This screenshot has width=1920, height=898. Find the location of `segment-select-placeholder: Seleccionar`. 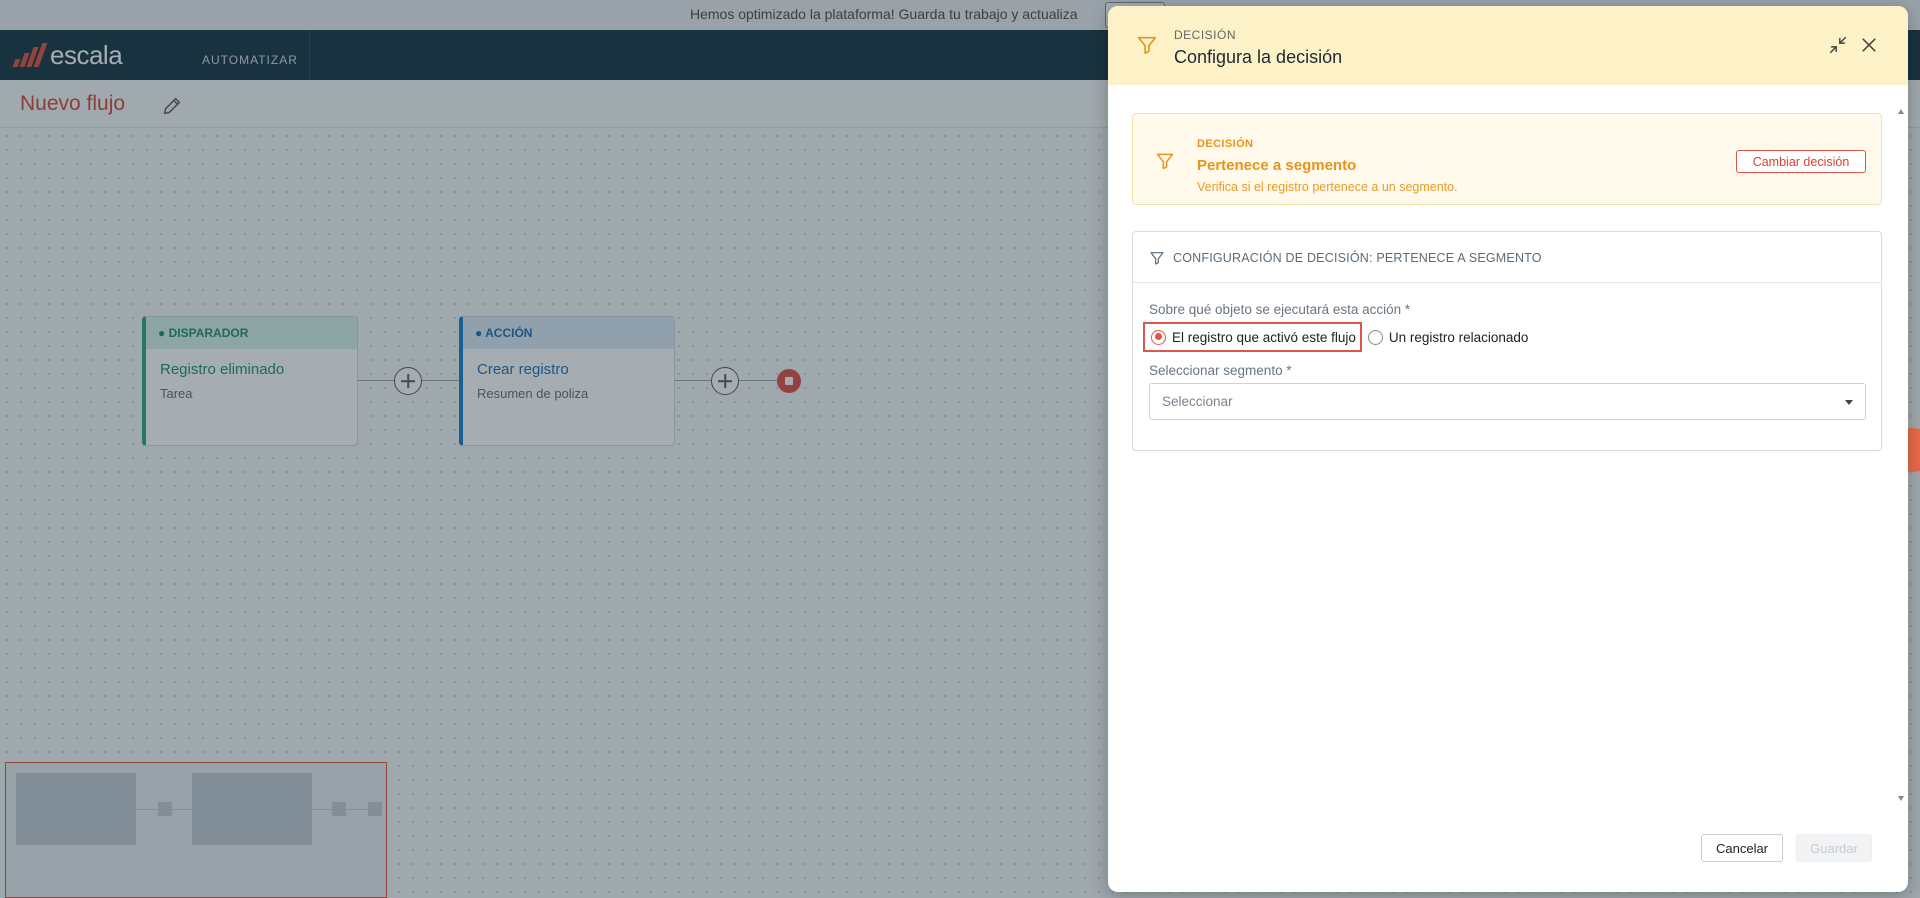

segment-select-placeholder: Seleccionar is located at coordinates (1197, 401).